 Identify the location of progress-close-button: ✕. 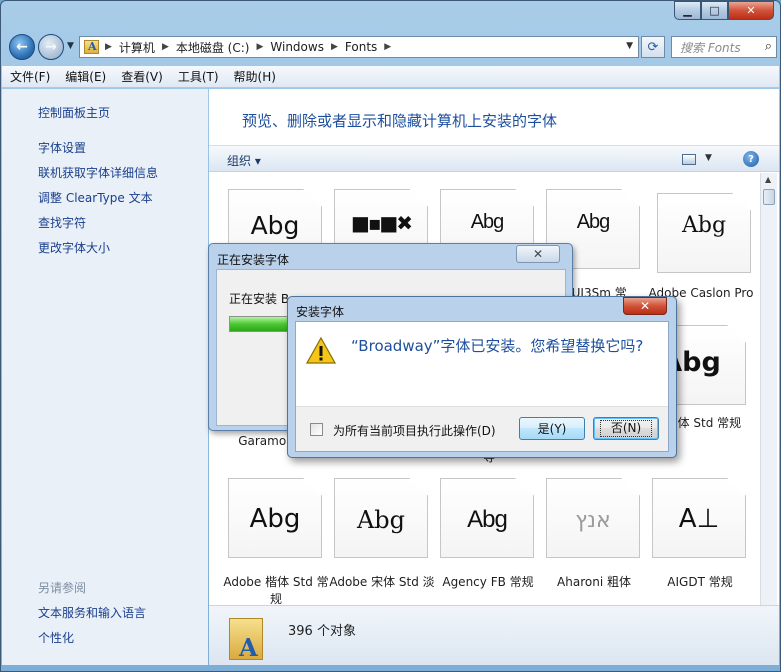
(538, 254).